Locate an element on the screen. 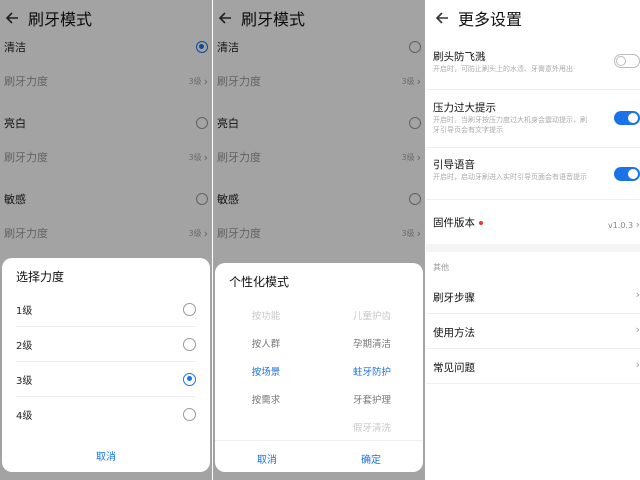 The width and height of the screenshot is (640, 480). strength-option: 4级 is located at coordinates (106, 414).